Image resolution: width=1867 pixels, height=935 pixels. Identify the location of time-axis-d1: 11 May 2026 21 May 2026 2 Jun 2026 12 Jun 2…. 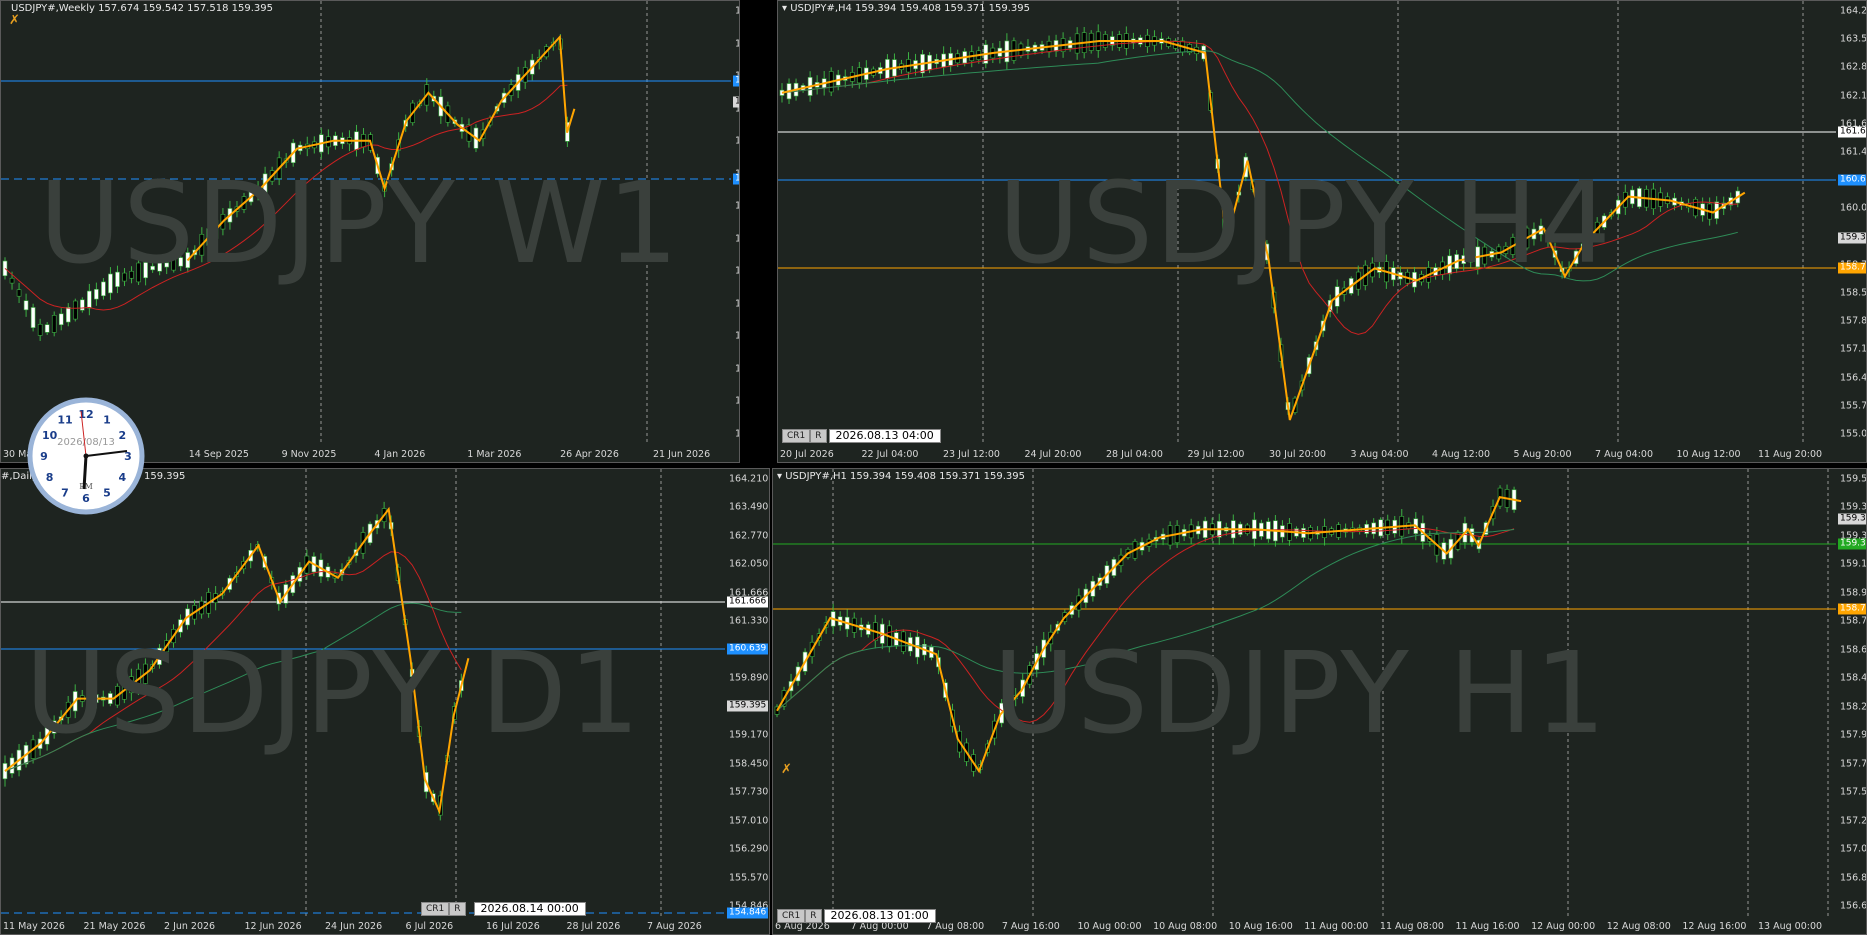
(363, 926).